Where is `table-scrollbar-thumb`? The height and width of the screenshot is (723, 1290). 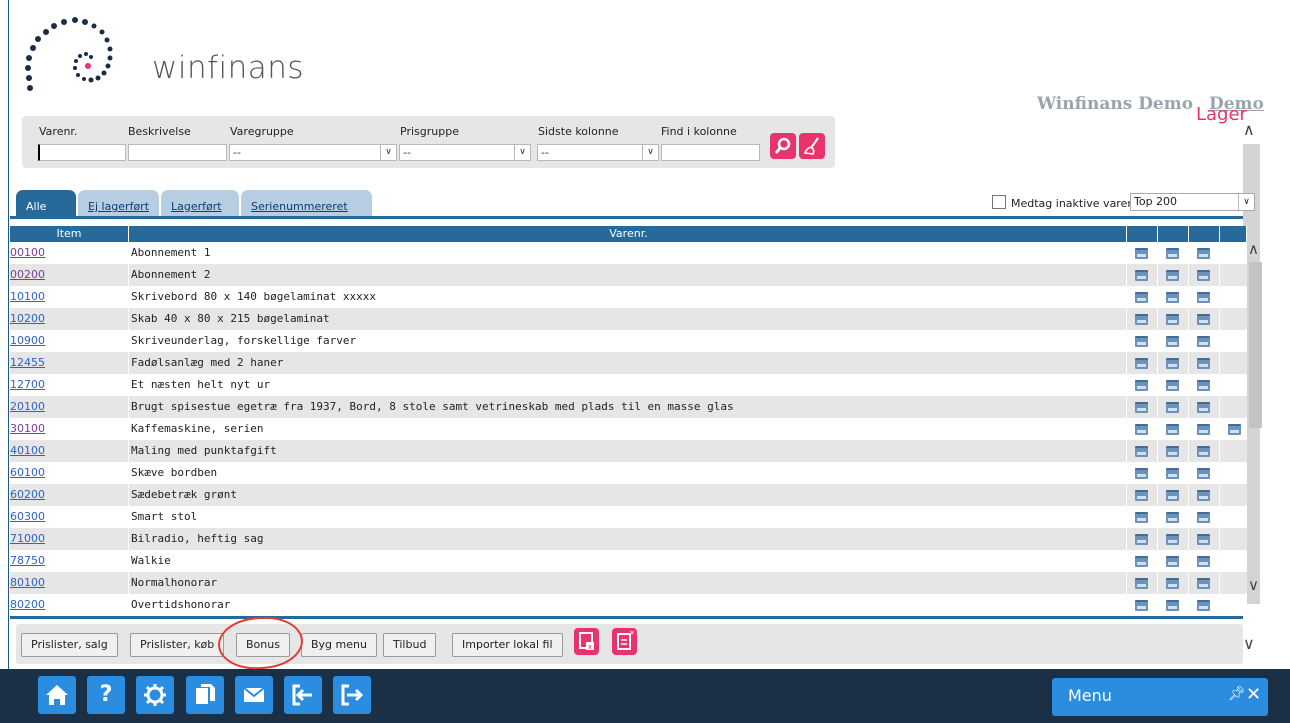 table-scrollbar-thumb is located at coordinates (1255, 345).